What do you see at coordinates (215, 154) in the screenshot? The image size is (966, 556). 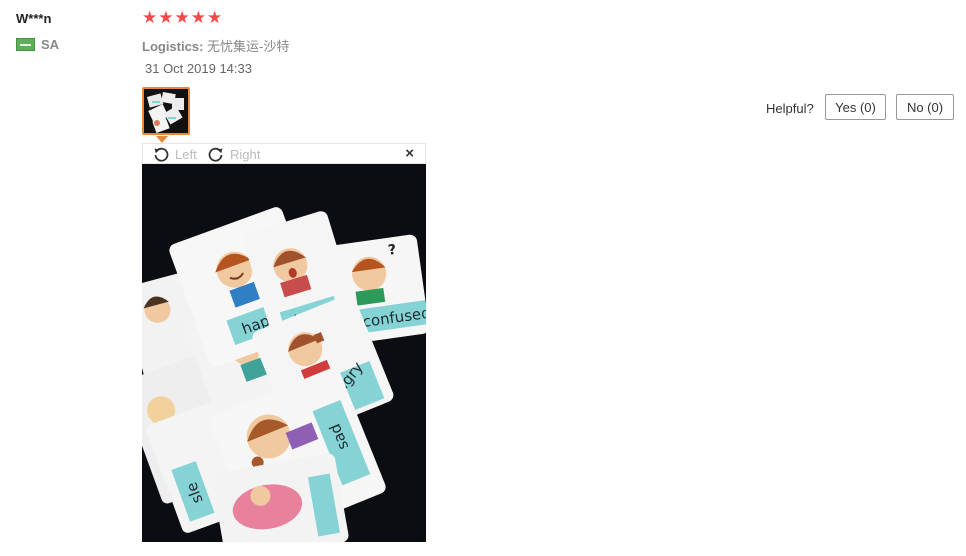 I see `rotate-right-icon` at bounding box center [215, 154].